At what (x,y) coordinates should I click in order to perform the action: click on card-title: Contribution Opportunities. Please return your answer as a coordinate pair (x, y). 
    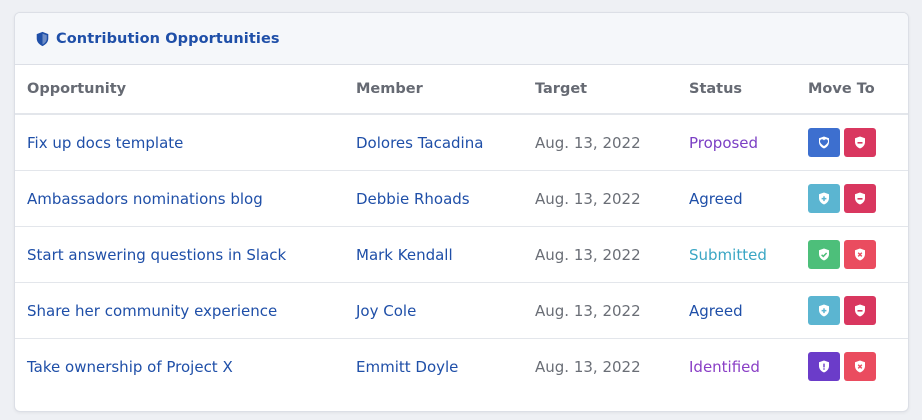
    Looking at the image, I should click on (168, 38).